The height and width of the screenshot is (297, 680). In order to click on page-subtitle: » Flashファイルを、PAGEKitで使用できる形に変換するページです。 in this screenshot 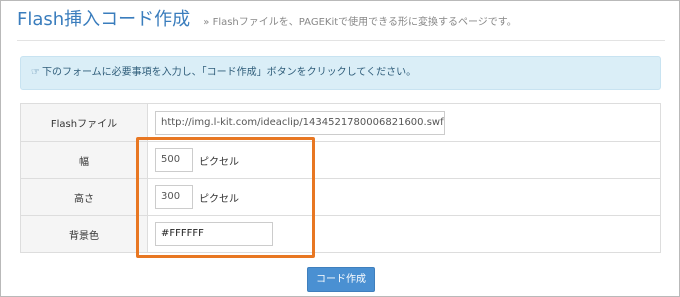, I will do `click(360, 22)`.